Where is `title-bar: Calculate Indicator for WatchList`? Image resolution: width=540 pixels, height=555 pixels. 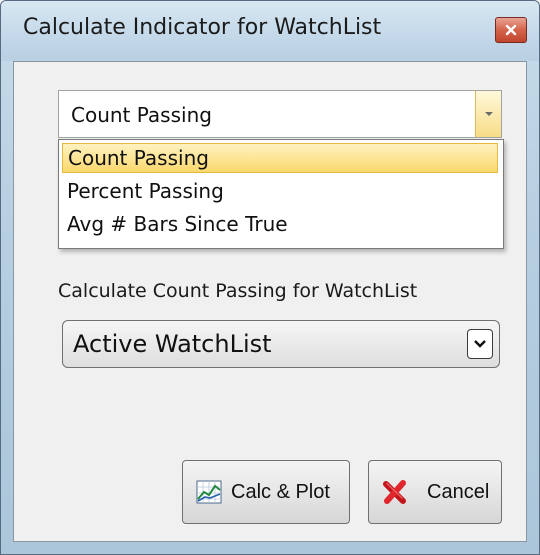 title-bar: Calculate Indicator for WatchList is located at coordinates (270, 31).